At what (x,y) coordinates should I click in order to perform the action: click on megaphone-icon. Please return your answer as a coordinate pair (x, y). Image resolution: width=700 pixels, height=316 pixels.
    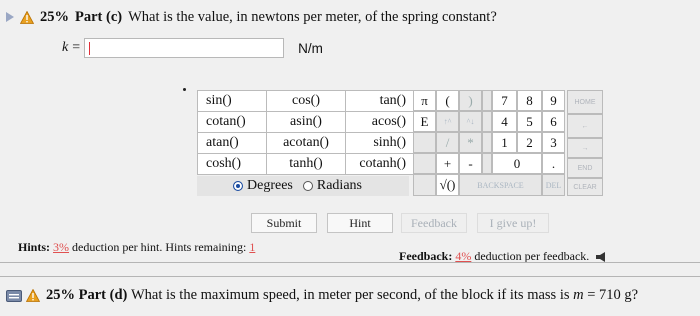
    Looking at the image, I should click on (601, 256).